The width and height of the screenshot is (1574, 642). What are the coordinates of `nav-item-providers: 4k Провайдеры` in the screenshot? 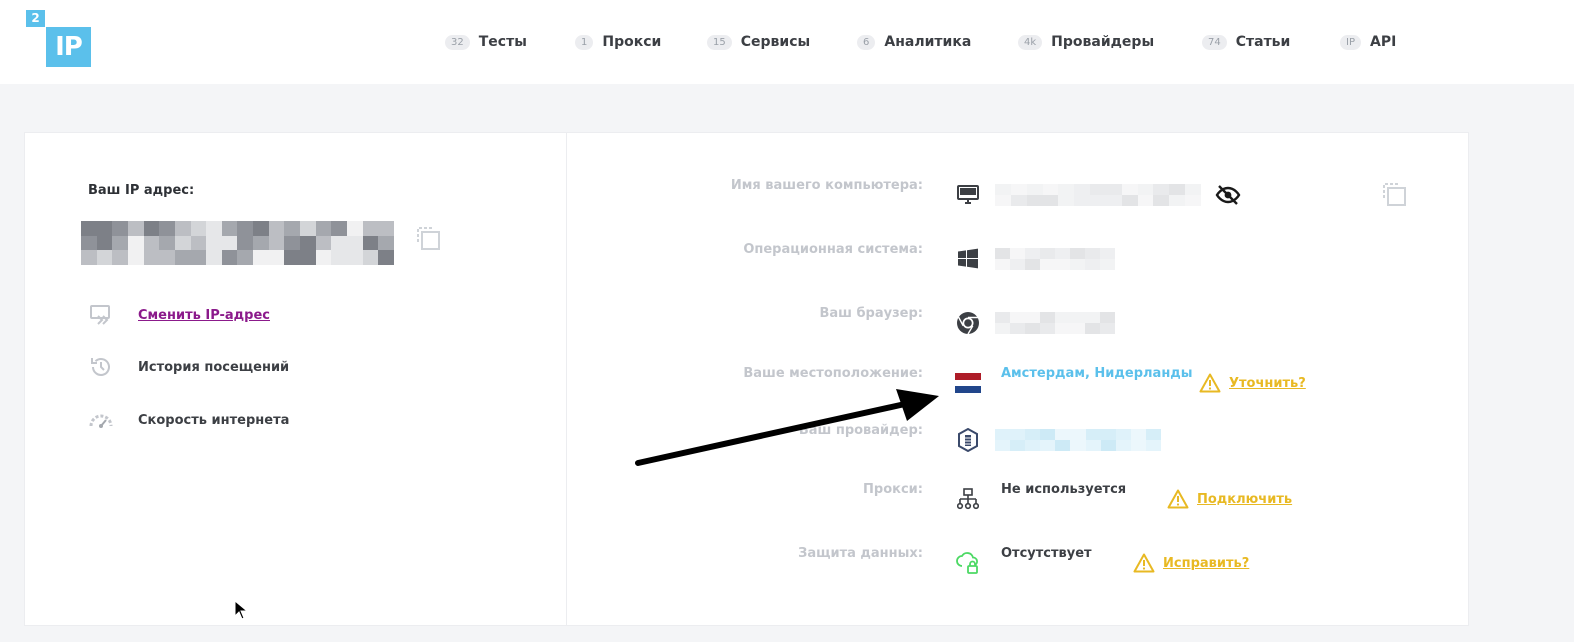 It's located at (1086, 42).